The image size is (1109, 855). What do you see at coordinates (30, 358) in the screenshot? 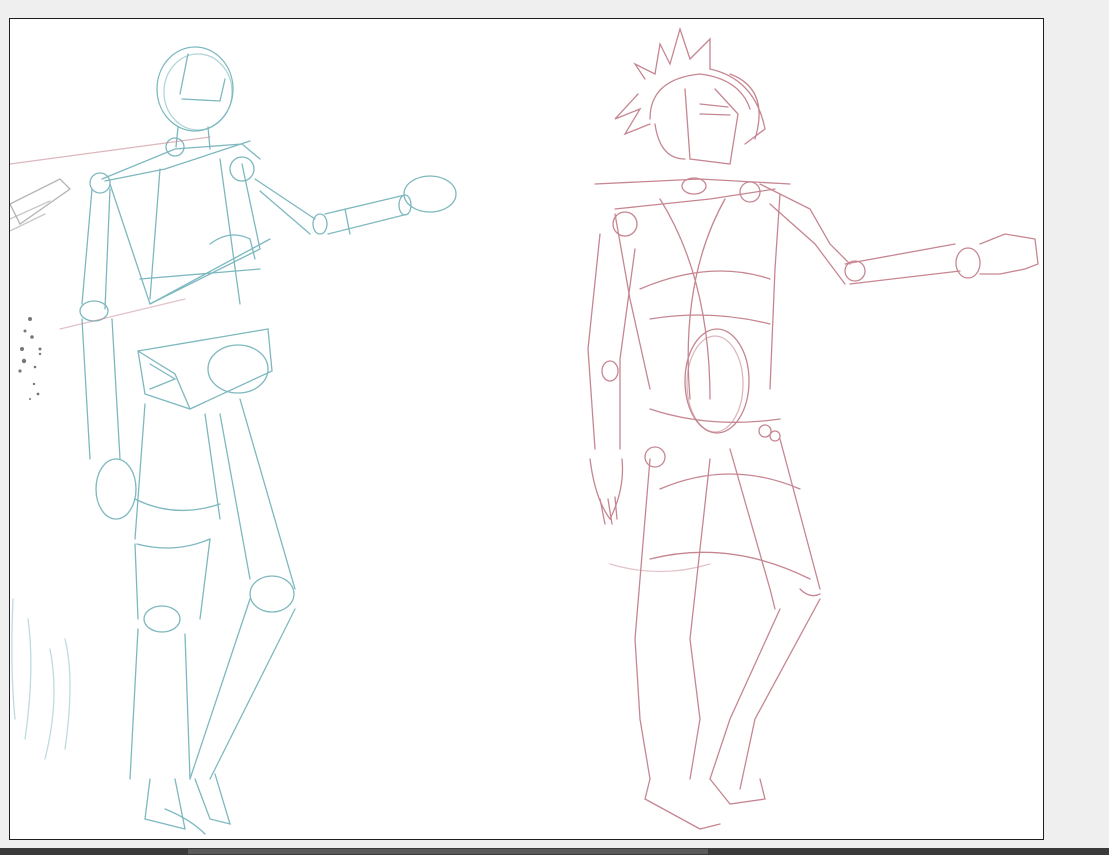
I see `ink-speckles` at bounding box center [30, 358].